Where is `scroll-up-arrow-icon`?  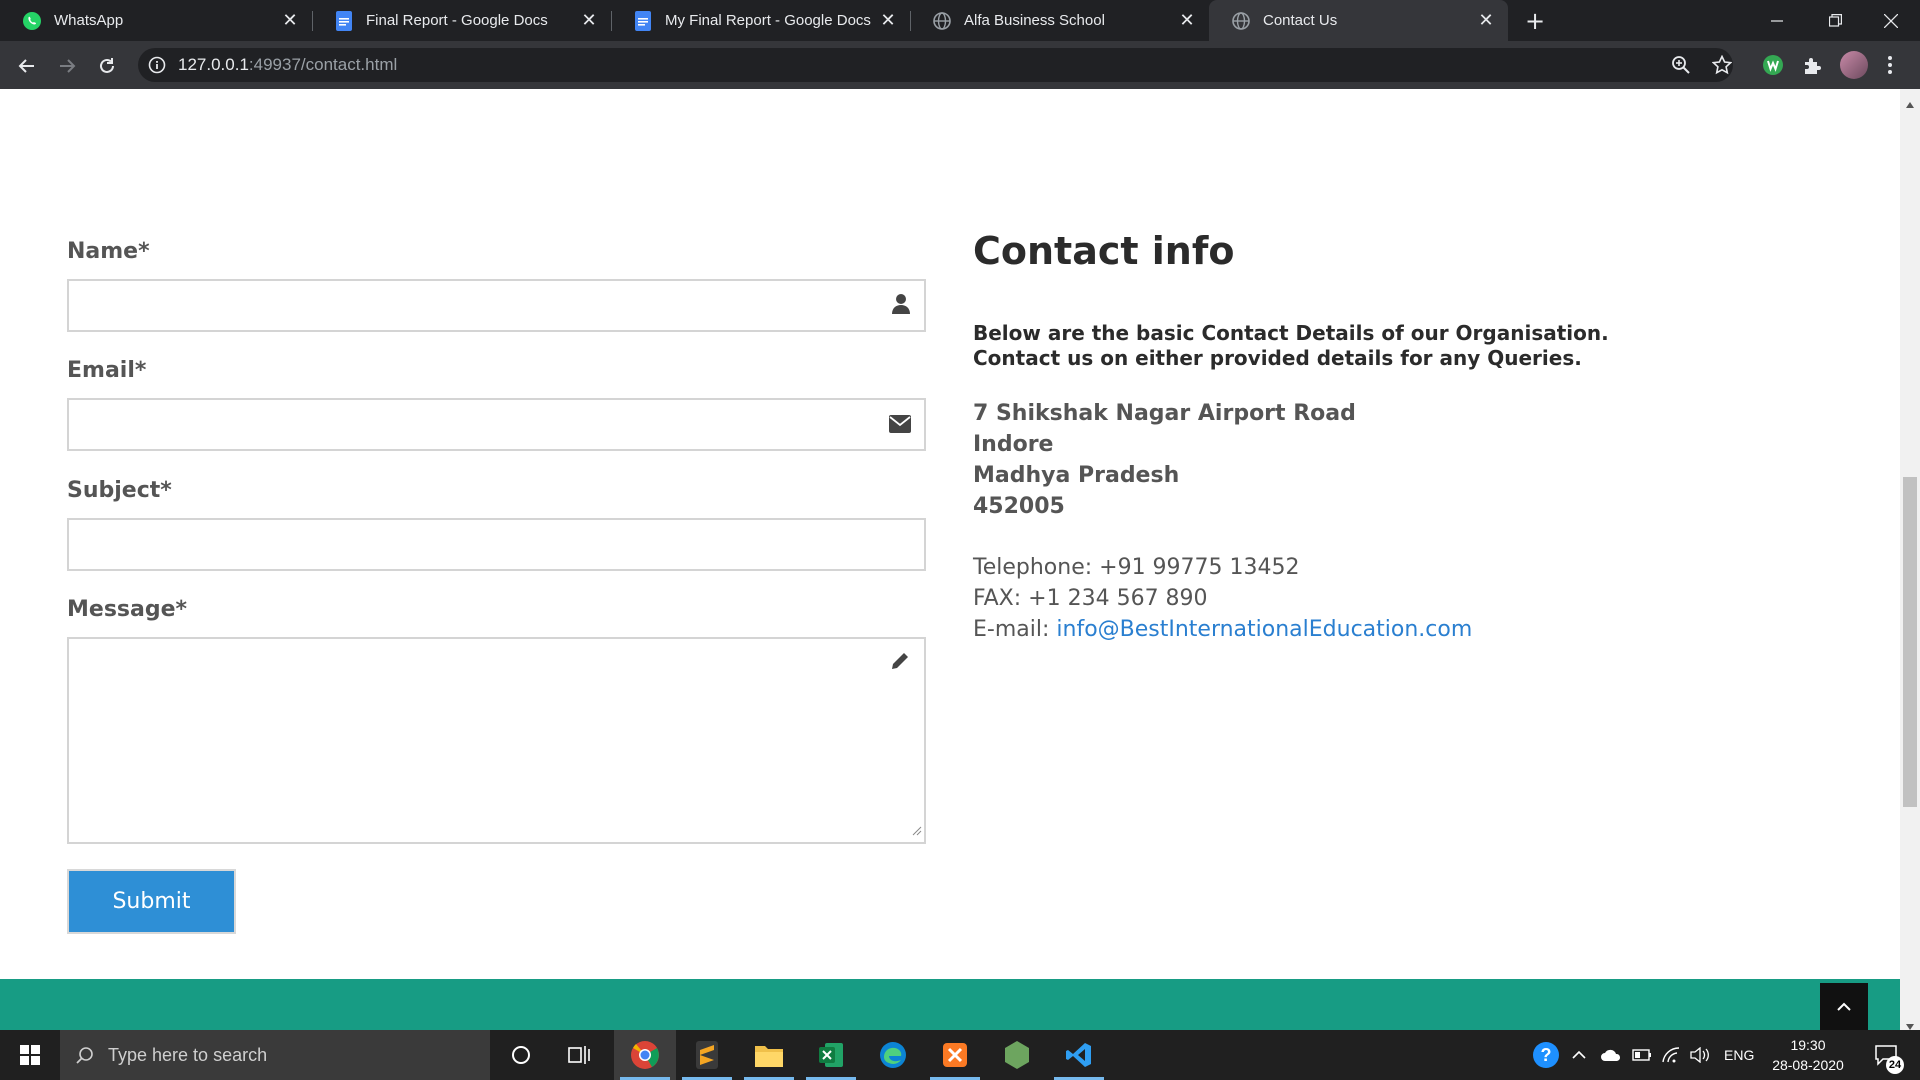
scroll-up-arrow-icon is located at coordinates (1910, 103).